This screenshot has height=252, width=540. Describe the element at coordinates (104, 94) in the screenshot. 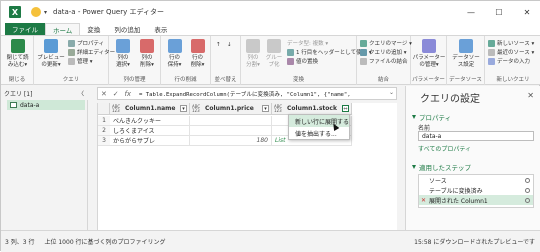

I see `cancel-formula-icon: ✕` at that location.